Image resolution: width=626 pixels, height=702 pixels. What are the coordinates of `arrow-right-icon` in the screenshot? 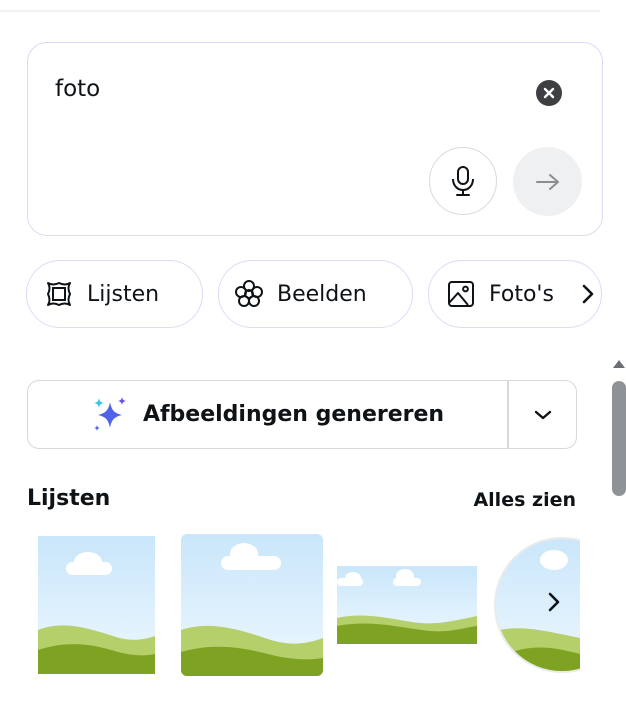 It's located at (547, 181).